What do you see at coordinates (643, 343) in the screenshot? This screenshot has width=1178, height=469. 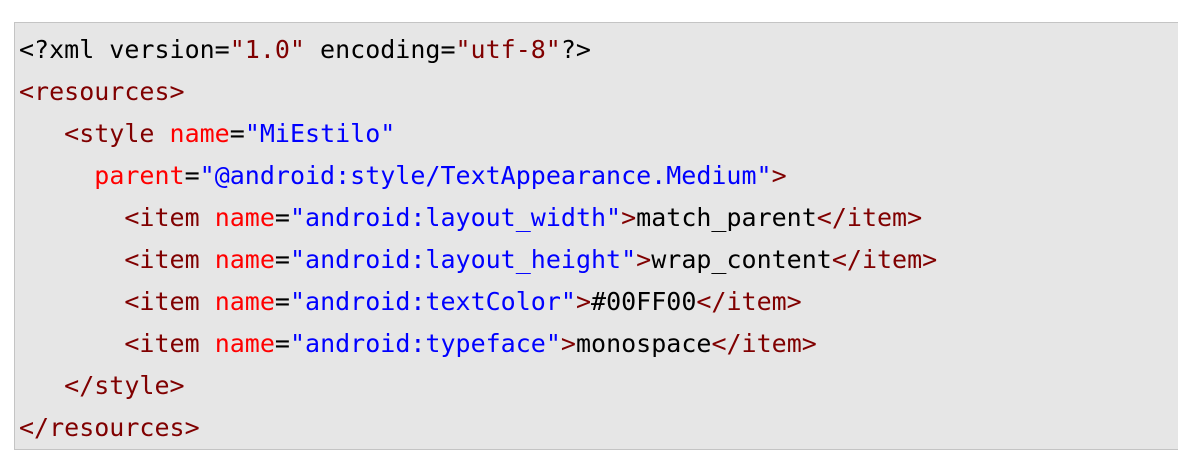 I see `code-token-plain: monospace` at bounding box center [643, 343].